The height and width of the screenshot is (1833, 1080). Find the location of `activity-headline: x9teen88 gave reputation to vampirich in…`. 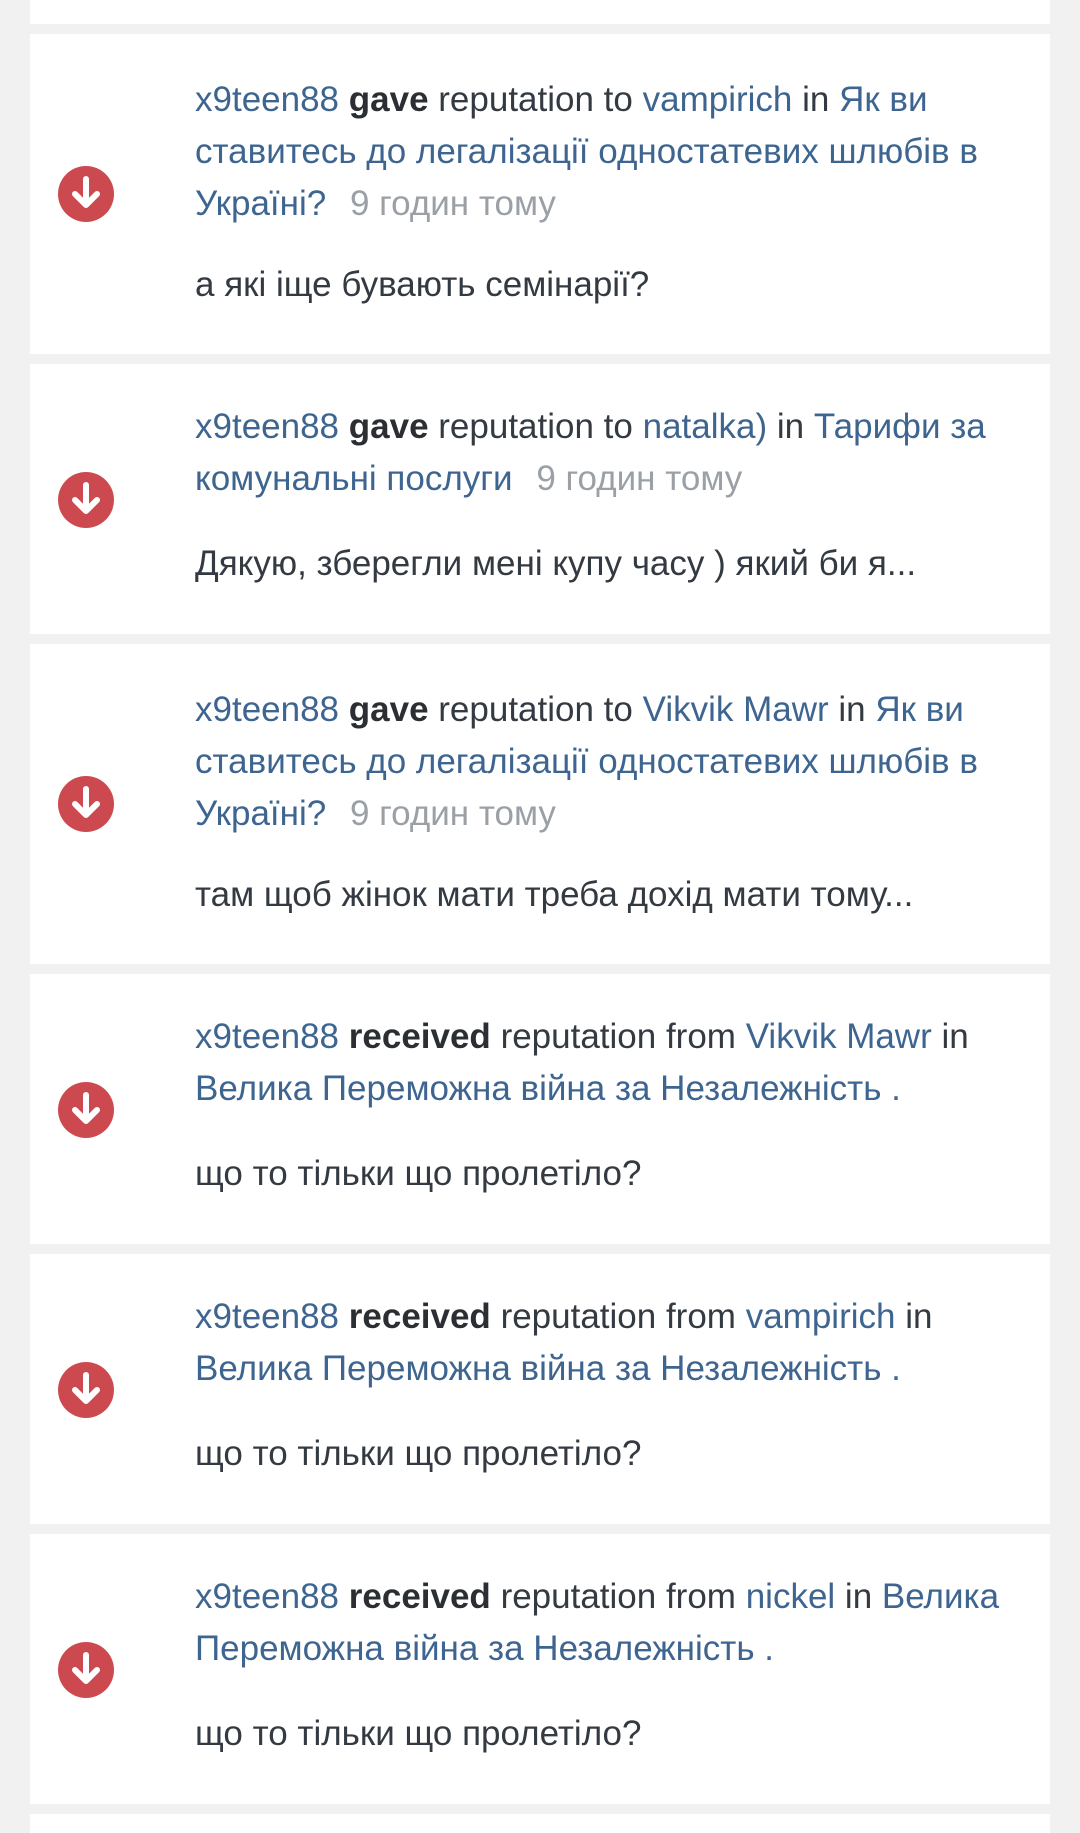

activity-headline: x9teen88 gave reputation to vampirich in… is located at coordinates (620, 152).